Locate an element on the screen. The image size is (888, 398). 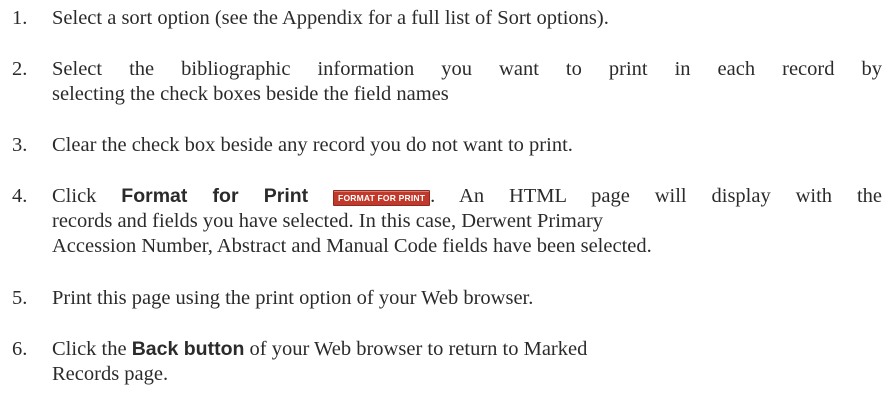
step-4-prefix: Click is located at coordinates (87, 196).